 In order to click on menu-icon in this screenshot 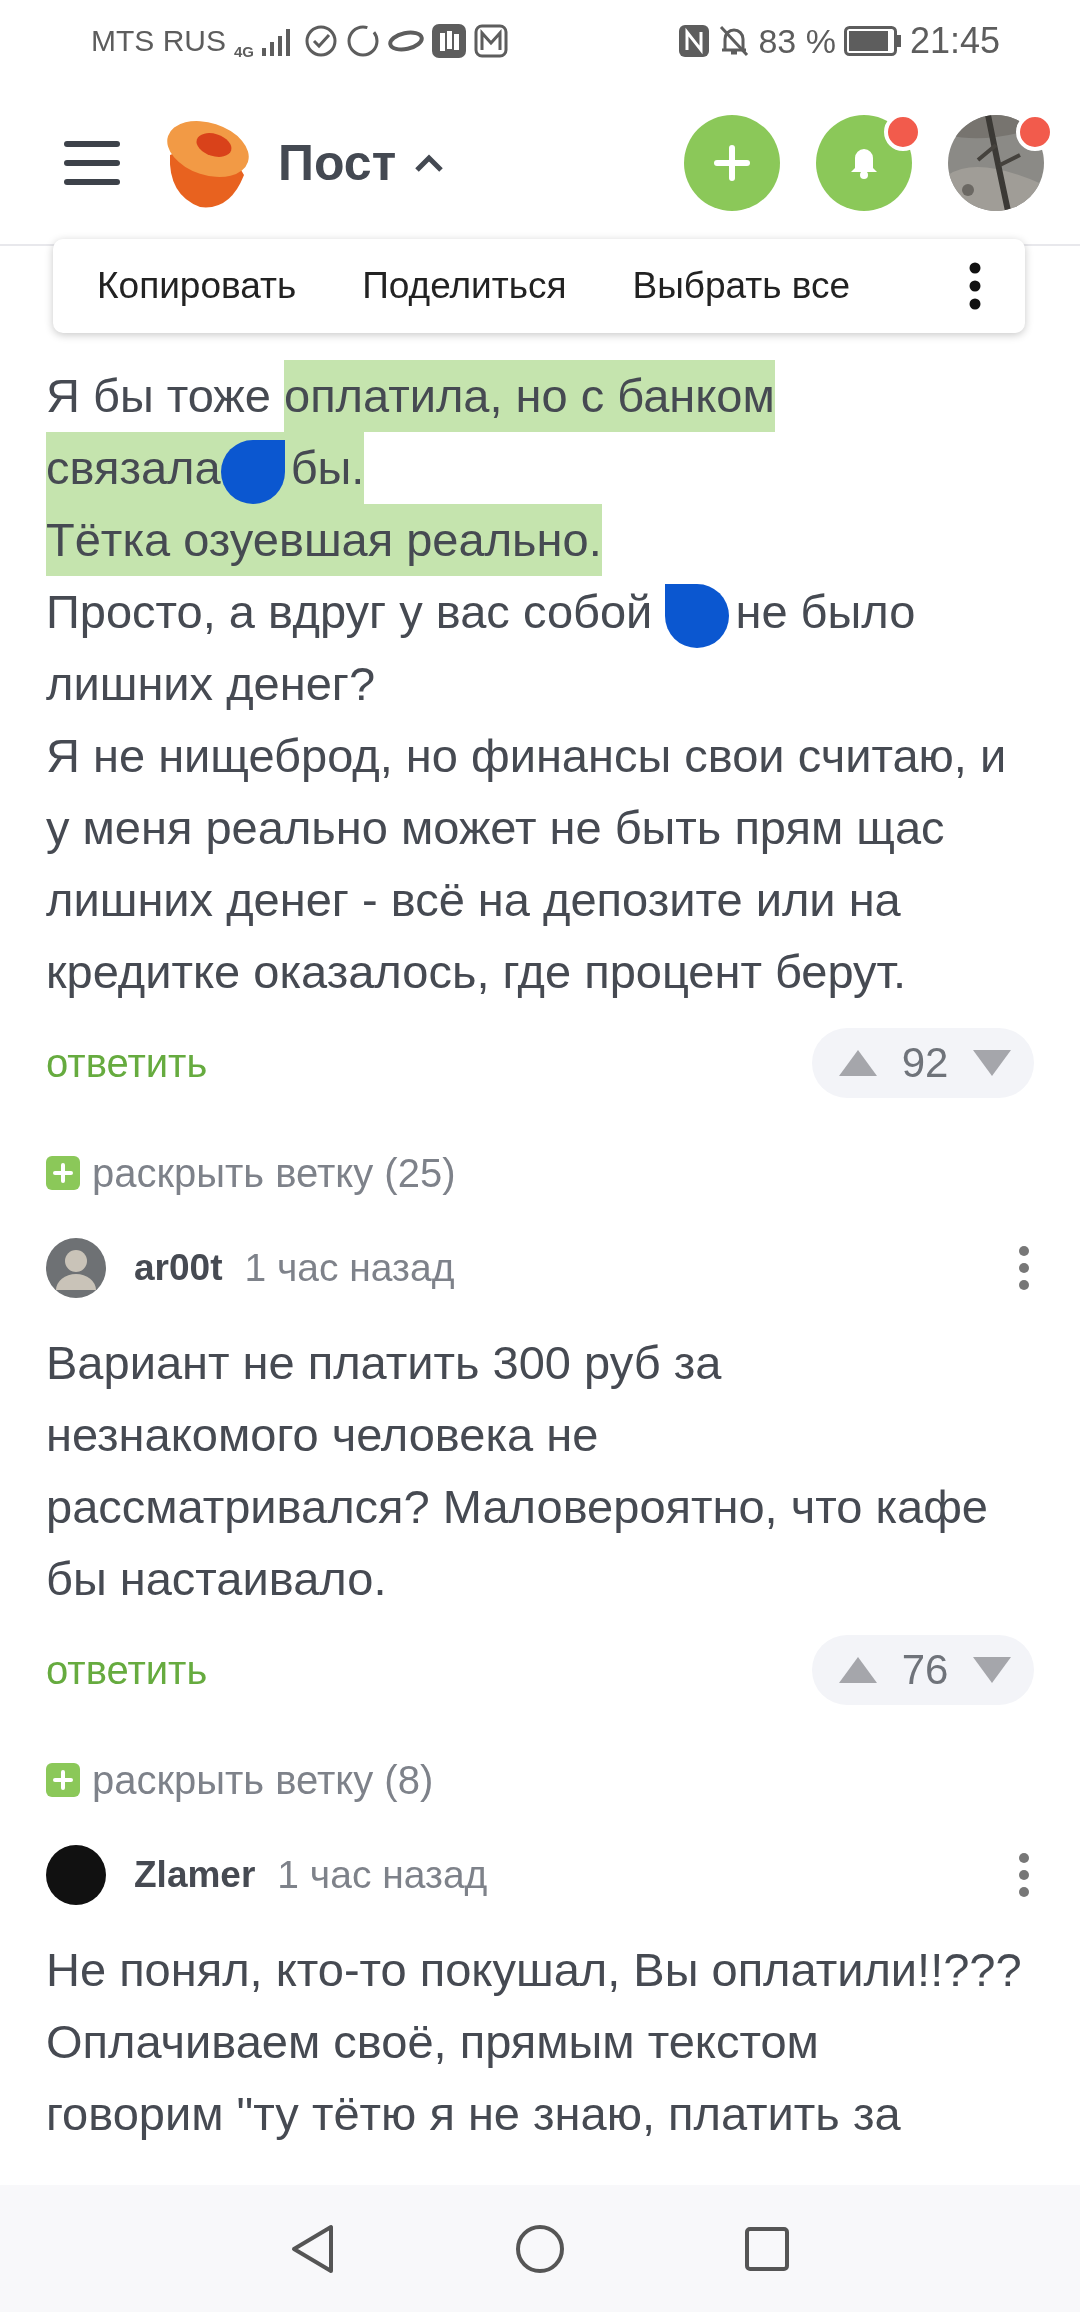, I will do `click(92, 163)`.